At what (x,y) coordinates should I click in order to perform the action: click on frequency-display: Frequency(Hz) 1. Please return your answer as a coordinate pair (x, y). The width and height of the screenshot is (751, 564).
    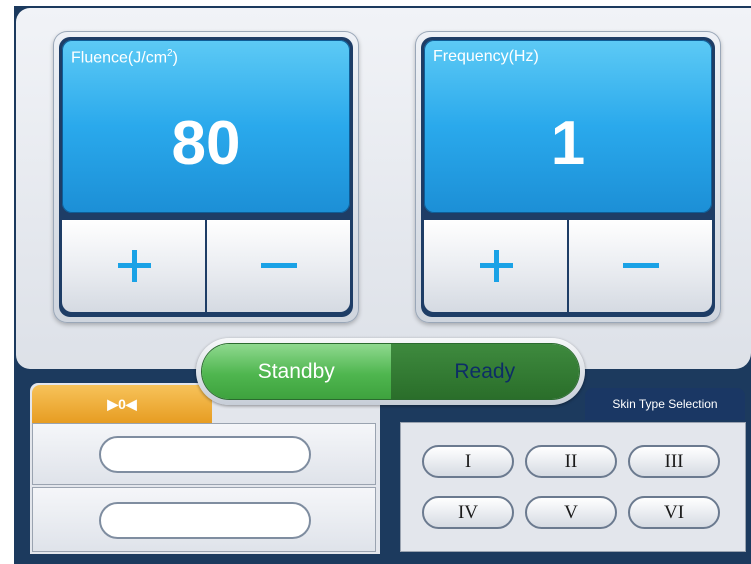
    Looking at the image, I should click on (568, 126).